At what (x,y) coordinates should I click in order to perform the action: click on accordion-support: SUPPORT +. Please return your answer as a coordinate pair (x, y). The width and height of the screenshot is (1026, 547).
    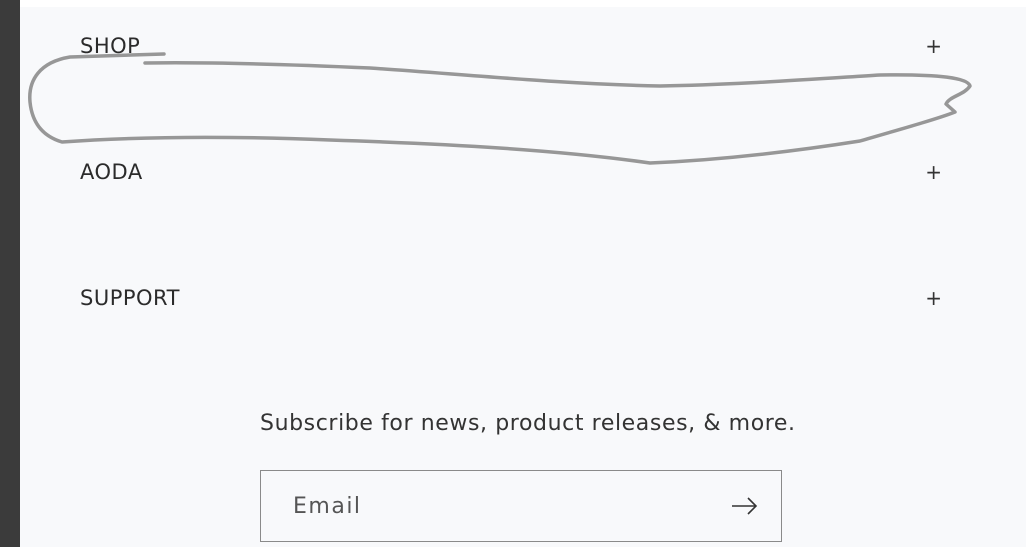
    Looking at the image, I should click on (520, 298).